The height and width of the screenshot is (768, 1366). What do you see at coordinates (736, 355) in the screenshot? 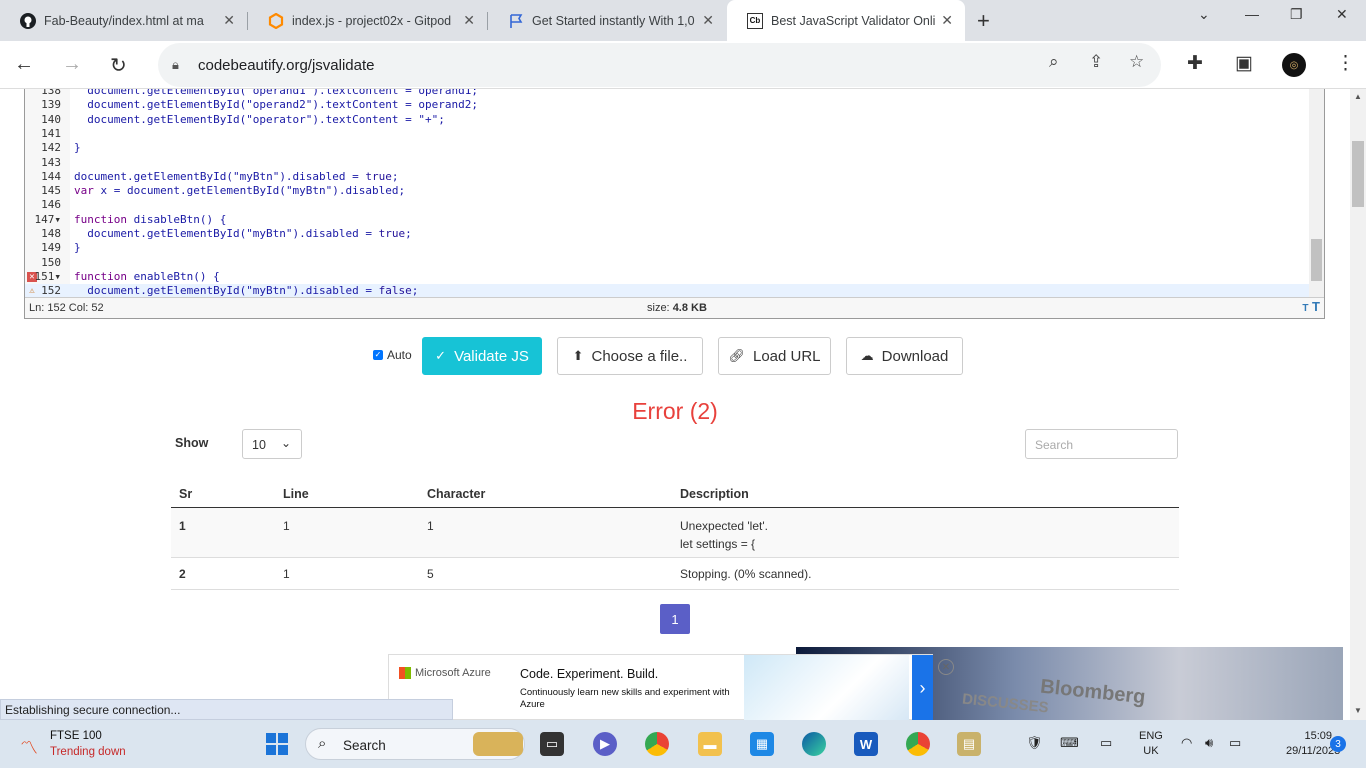
I see `link-icon: 🔗︎` at bounding box center [736, 355].